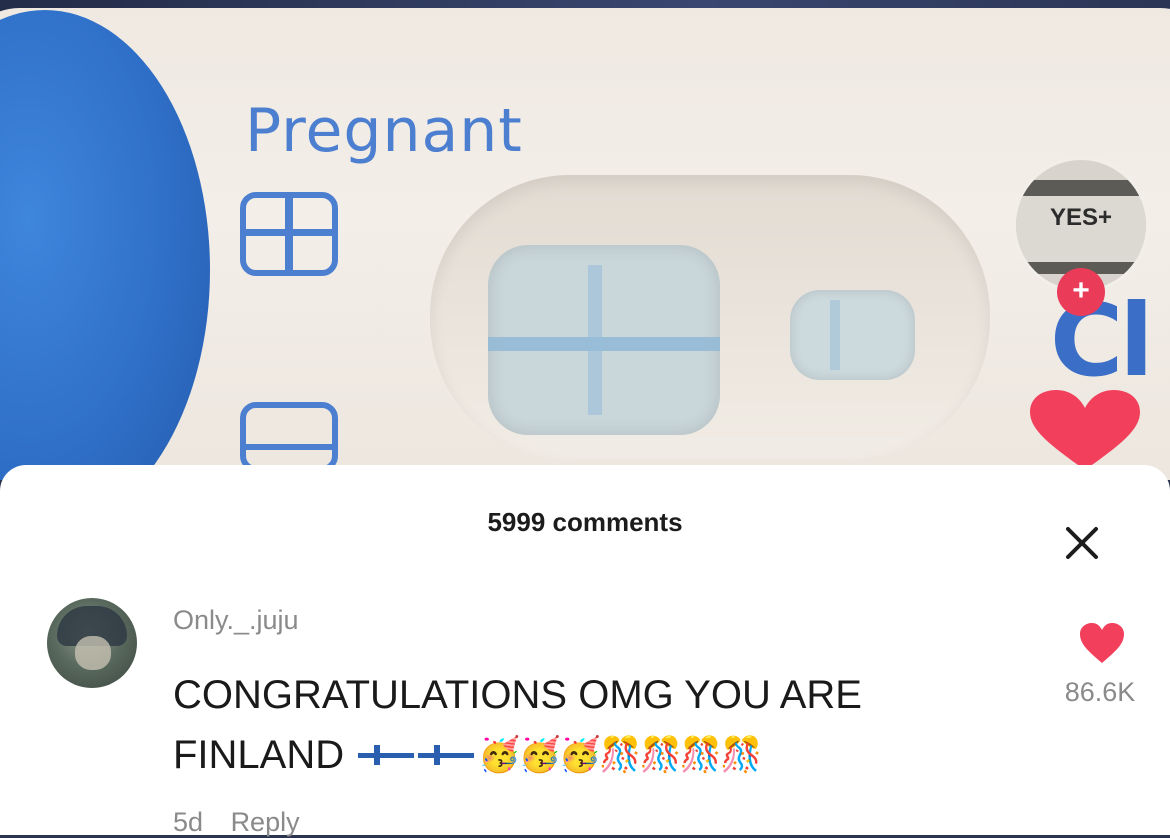 This screenshot has height=838, width=1170. What do you see at coordinates (289, 437) in the screenshot?
I see `minus-symbol-icon` at bounding box center [289, 437].